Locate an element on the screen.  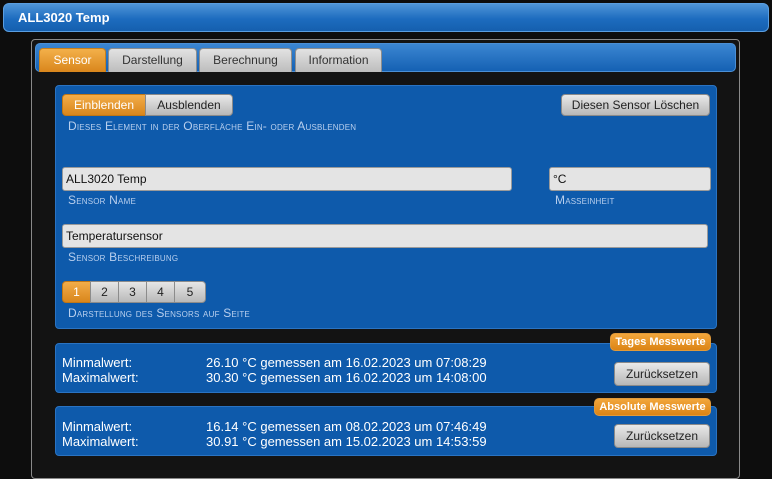
page-4-button: 4 is located at coordinates (160, 292).